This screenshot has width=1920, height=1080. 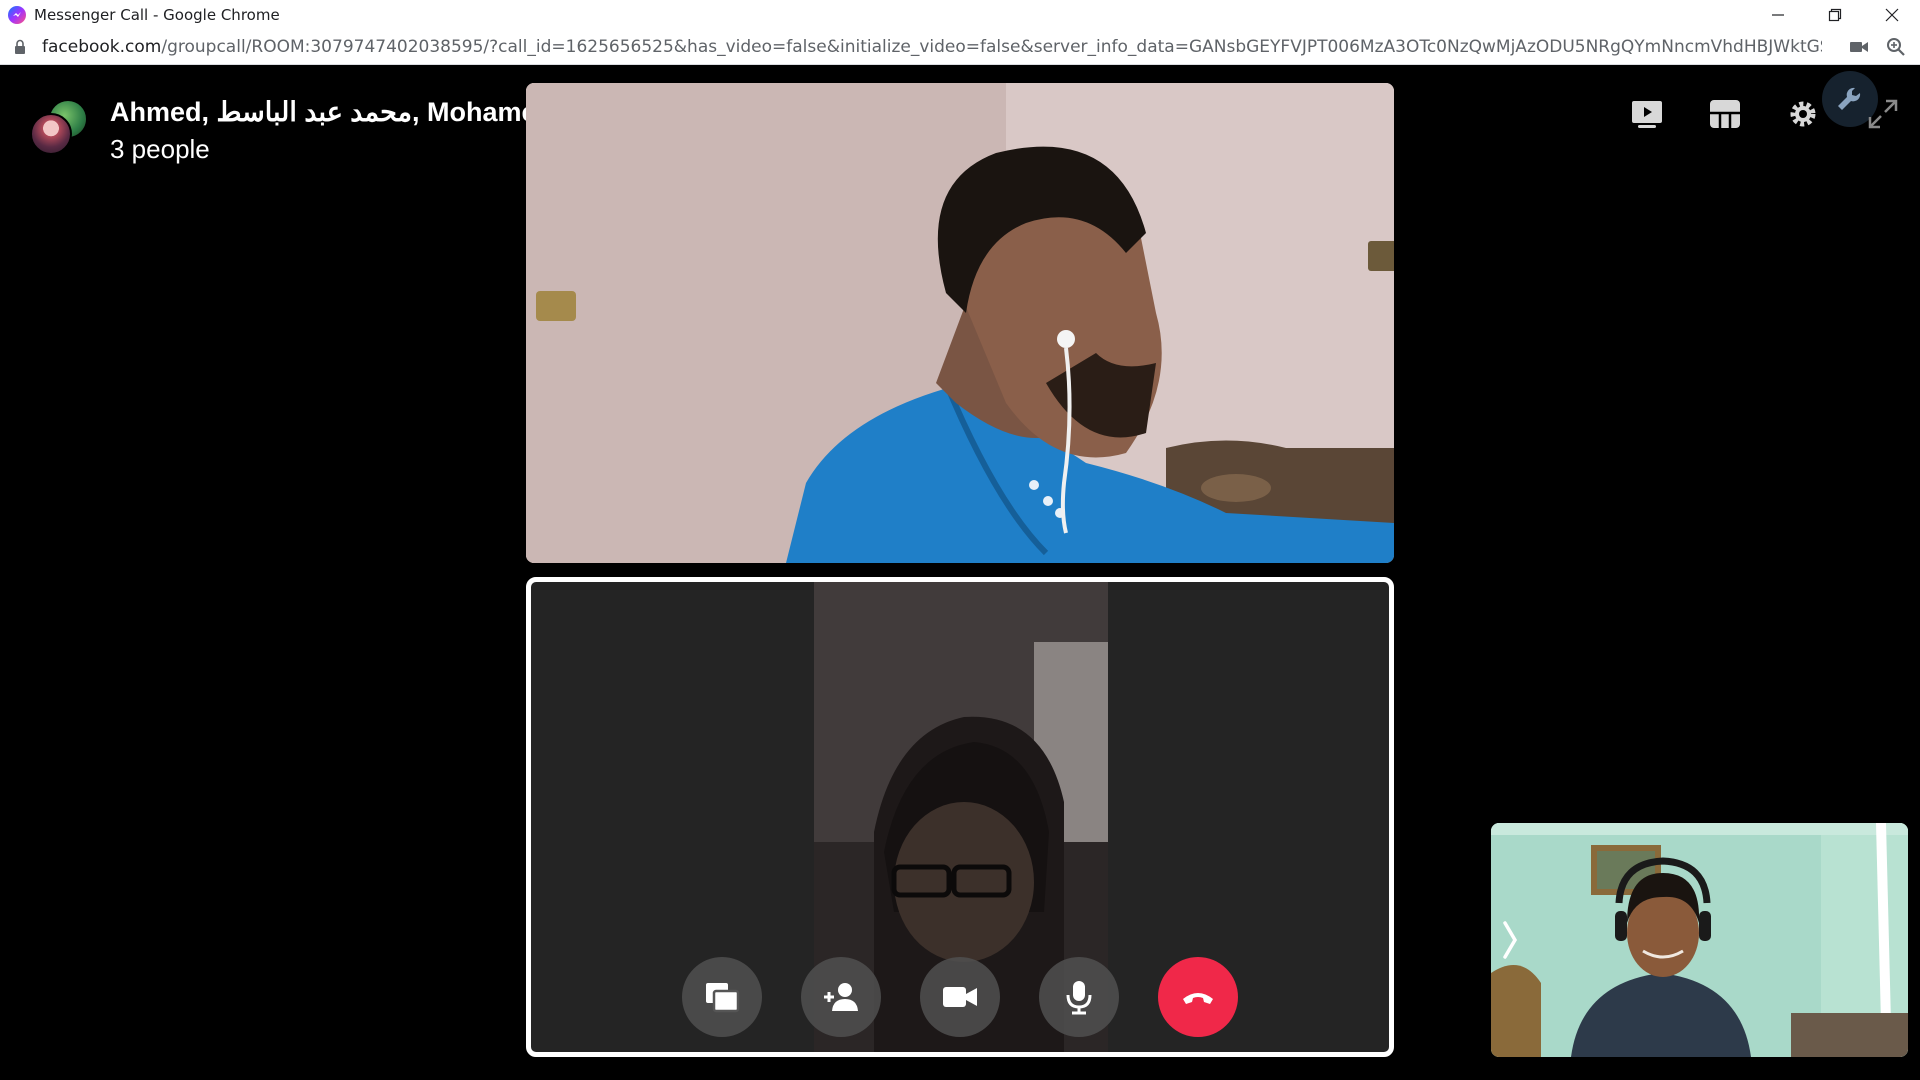 I want to click on gear-icon, so click(x=1803, y=114).